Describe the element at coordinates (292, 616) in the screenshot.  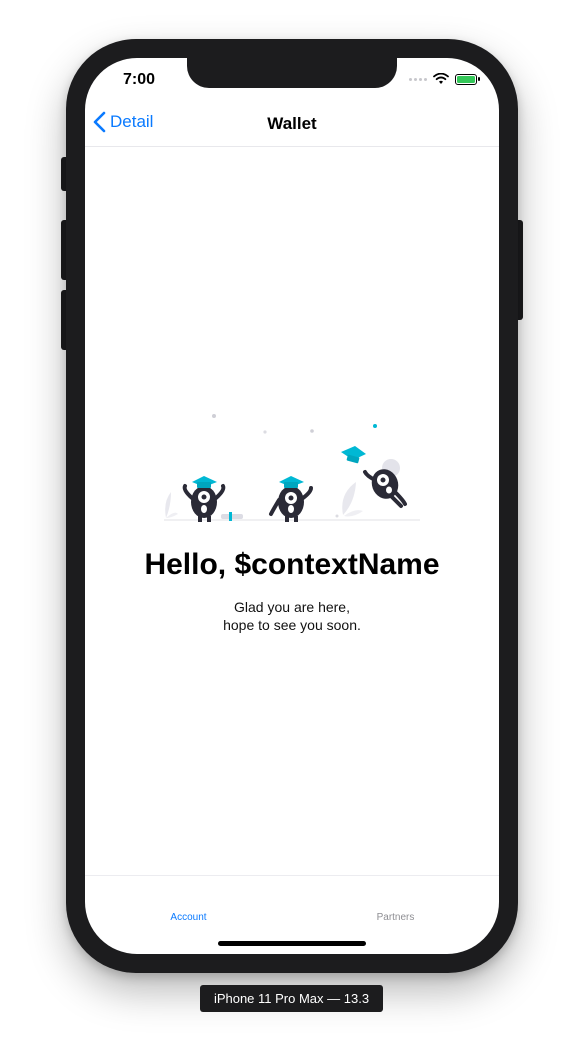
I see `greeting-message: Glad you are here, hope to see you soon.` at that location.